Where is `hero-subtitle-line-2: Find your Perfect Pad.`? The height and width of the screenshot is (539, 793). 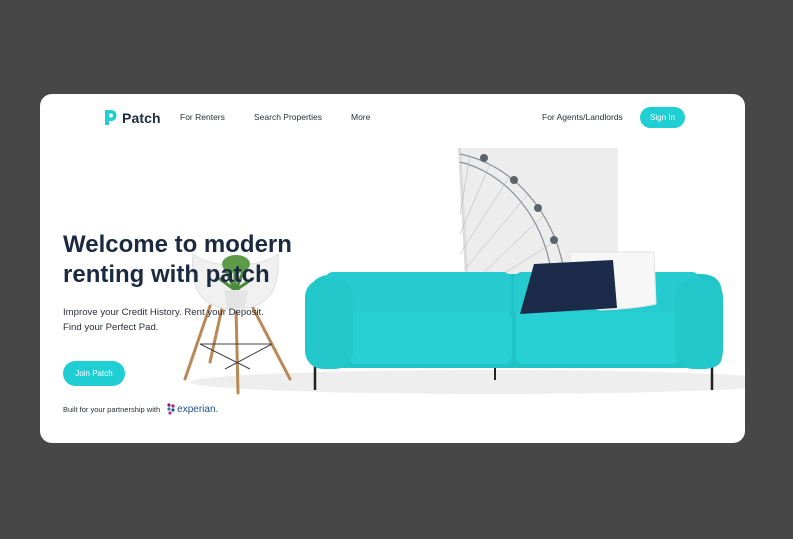 hero-subtitle-line-2: Find your Perfect Pad. is located at coordinates (111, 327).